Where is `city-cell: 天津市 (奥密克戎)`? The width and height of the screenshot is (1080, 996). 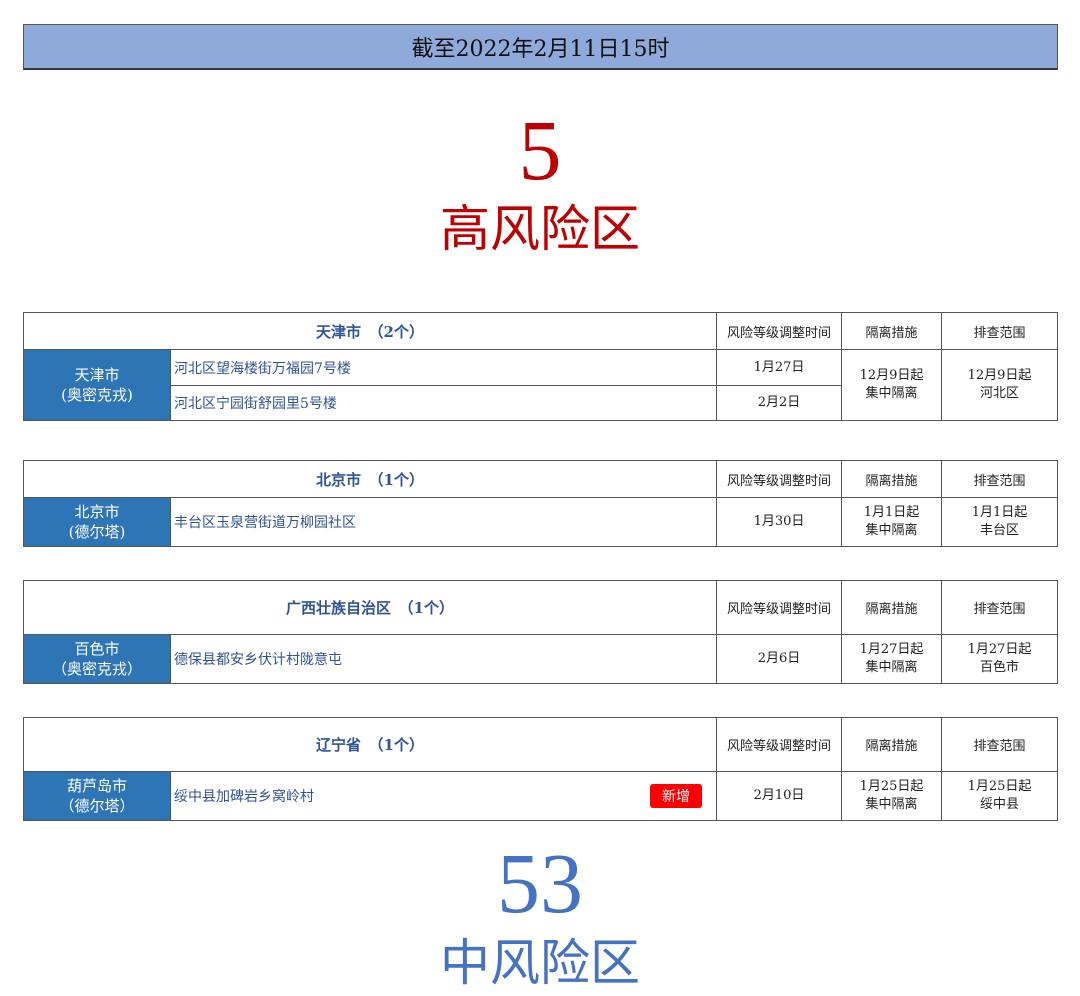 city-cell: 天津市 (奥密克戎) is located at coordinates (97, 385).